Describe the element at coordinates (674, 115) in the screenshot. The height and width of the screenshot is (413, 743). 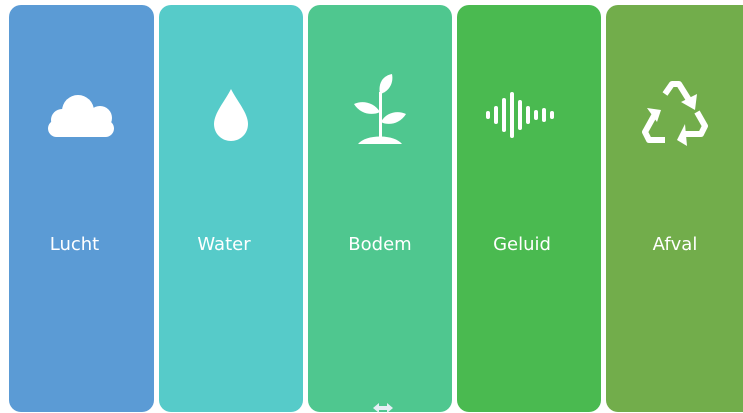
I see `recycle-icon` at that location.